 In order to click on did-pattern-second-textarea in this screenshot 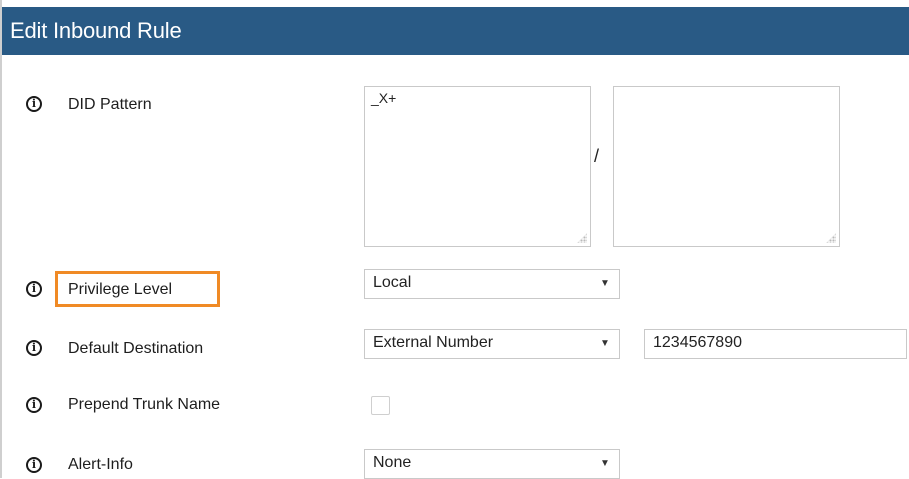, I will do `click(726, 166)`.